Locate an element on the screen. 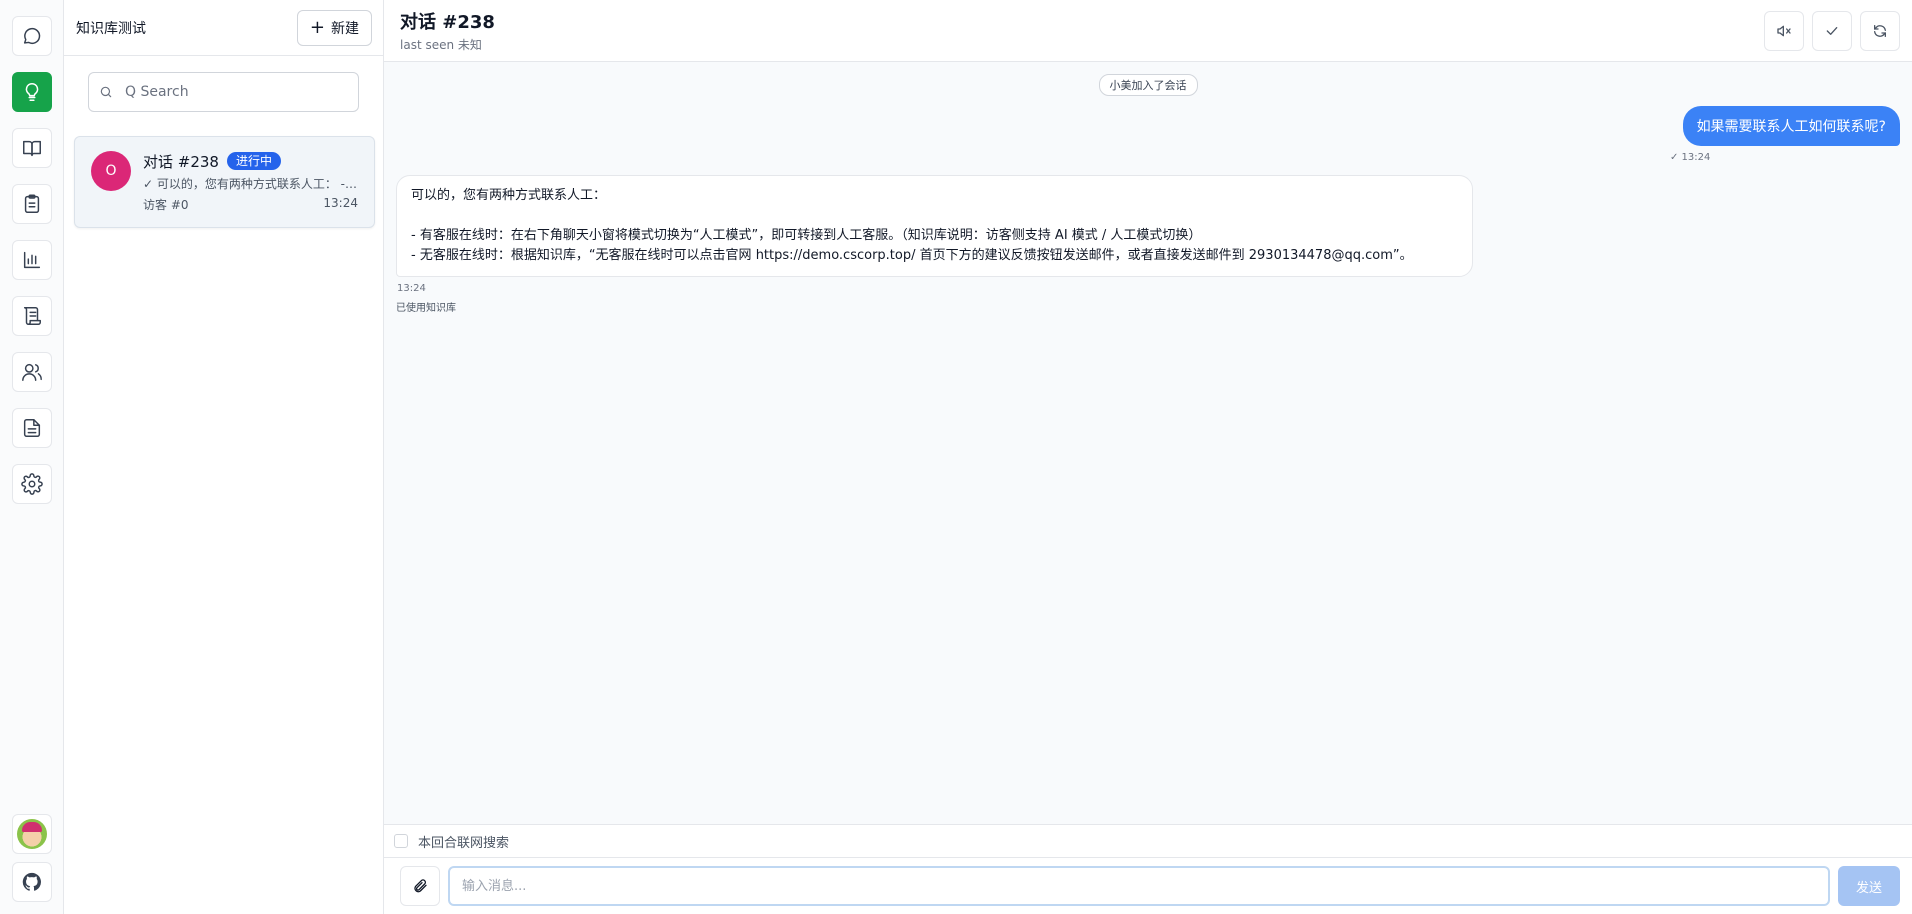 This screenshot has height=914, width=1912. search-wrapper is located at coordinates (223, 92).